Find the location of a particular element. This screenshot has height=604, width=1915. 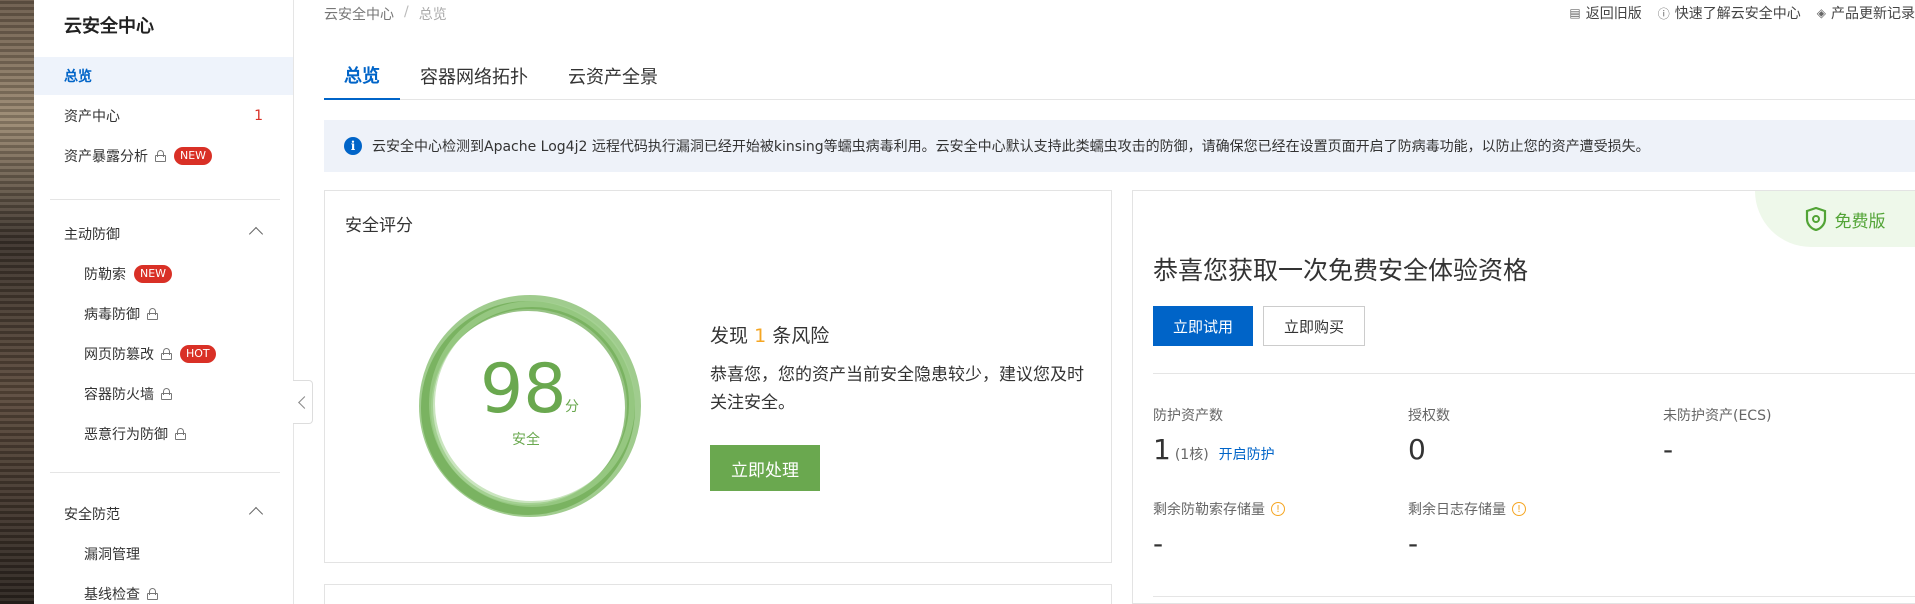

sidebar-title: 云安全中心 is located at coordinates (109, 26).